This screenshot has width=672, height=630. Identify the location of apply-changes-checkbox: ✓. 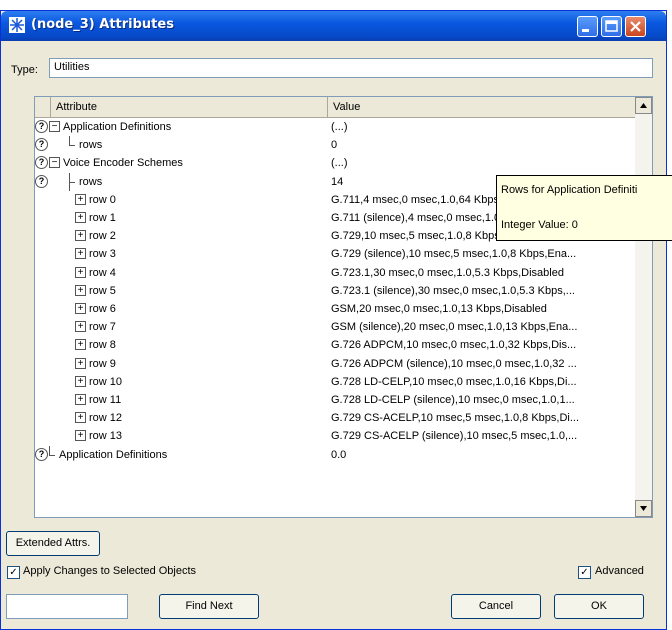
(13, 572).